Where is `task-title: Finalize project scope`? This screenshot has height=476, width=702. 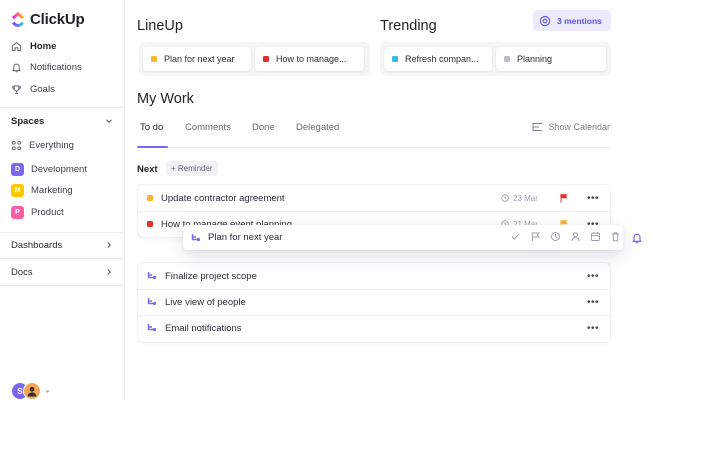 task-title: Finalize project scope is located at coordinates (211, 276).